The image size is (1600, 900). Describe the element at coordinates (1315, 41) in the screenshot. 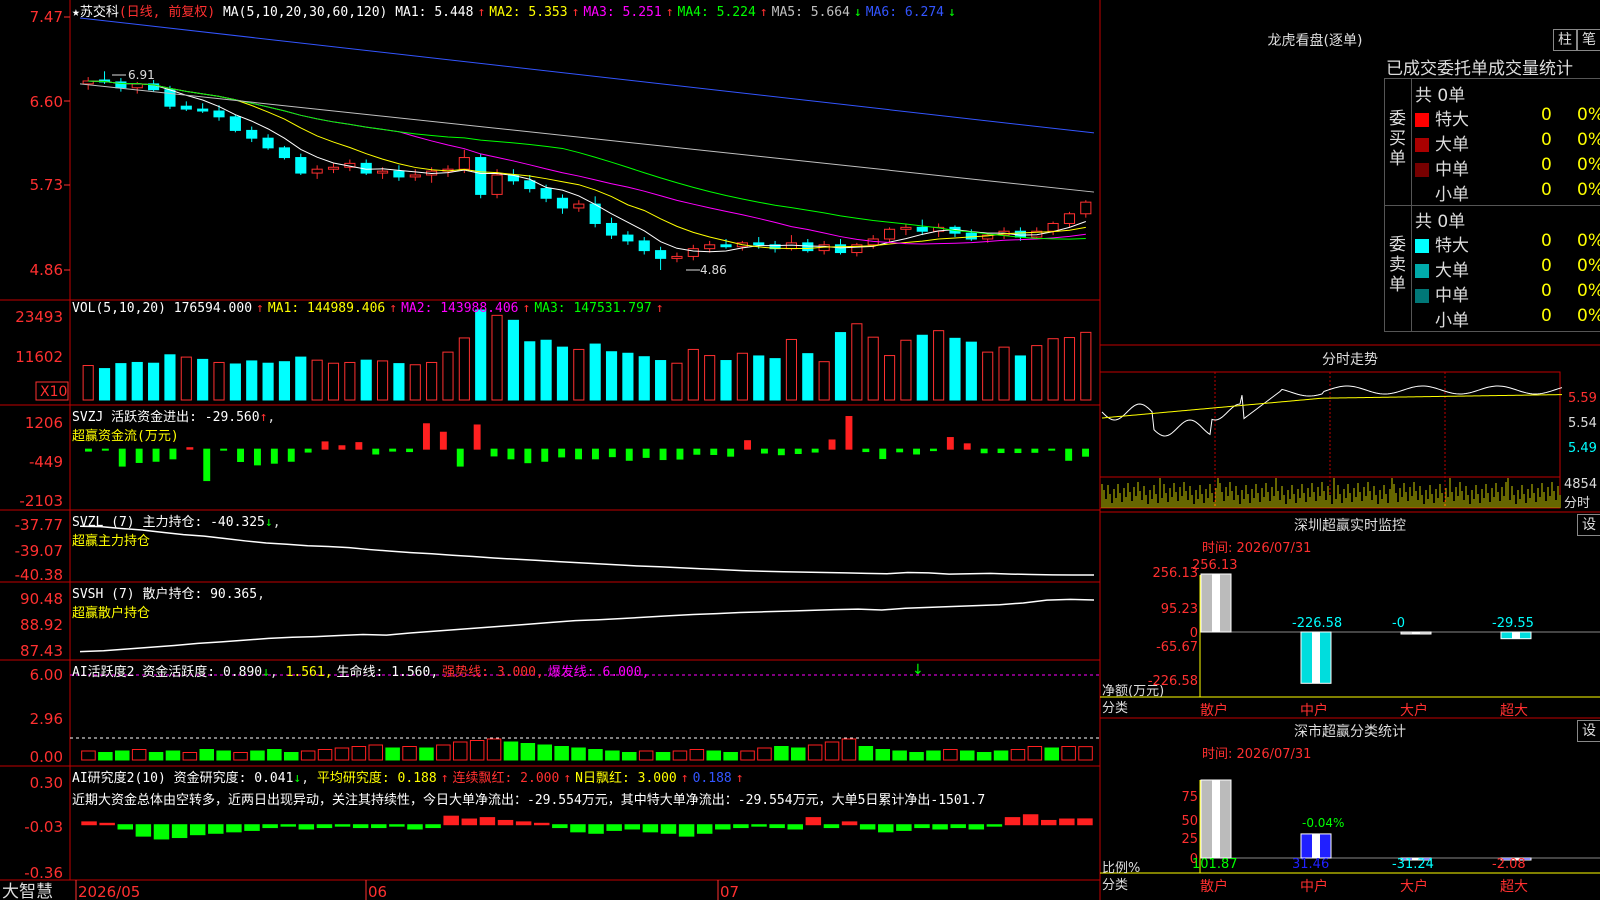

I see `dragon-title: 龙虎看盘(逐单)` at that location.